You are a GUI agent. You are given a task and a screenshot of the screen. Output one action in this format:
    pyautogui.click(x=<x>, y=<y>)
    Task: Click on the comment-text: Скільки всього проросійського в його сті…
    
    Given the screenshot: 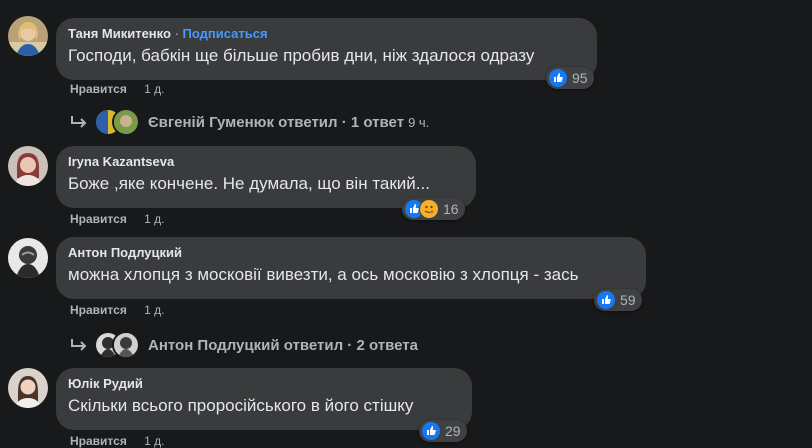 What is the action you would take?
    pyautogui.click(x=241, y=405)
    